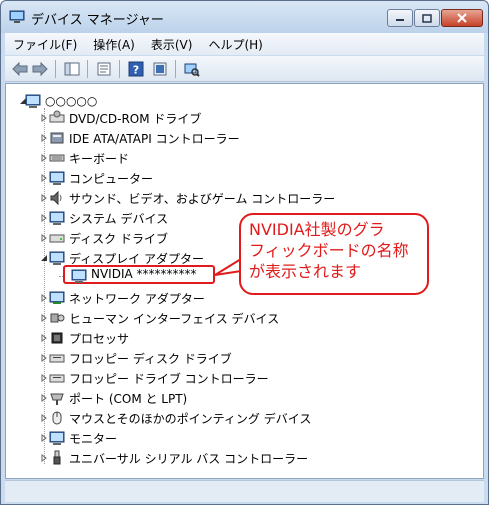 This screenshot has height=505, width=489. I want to click on menu-action: 操作(A), so click(114, 44).